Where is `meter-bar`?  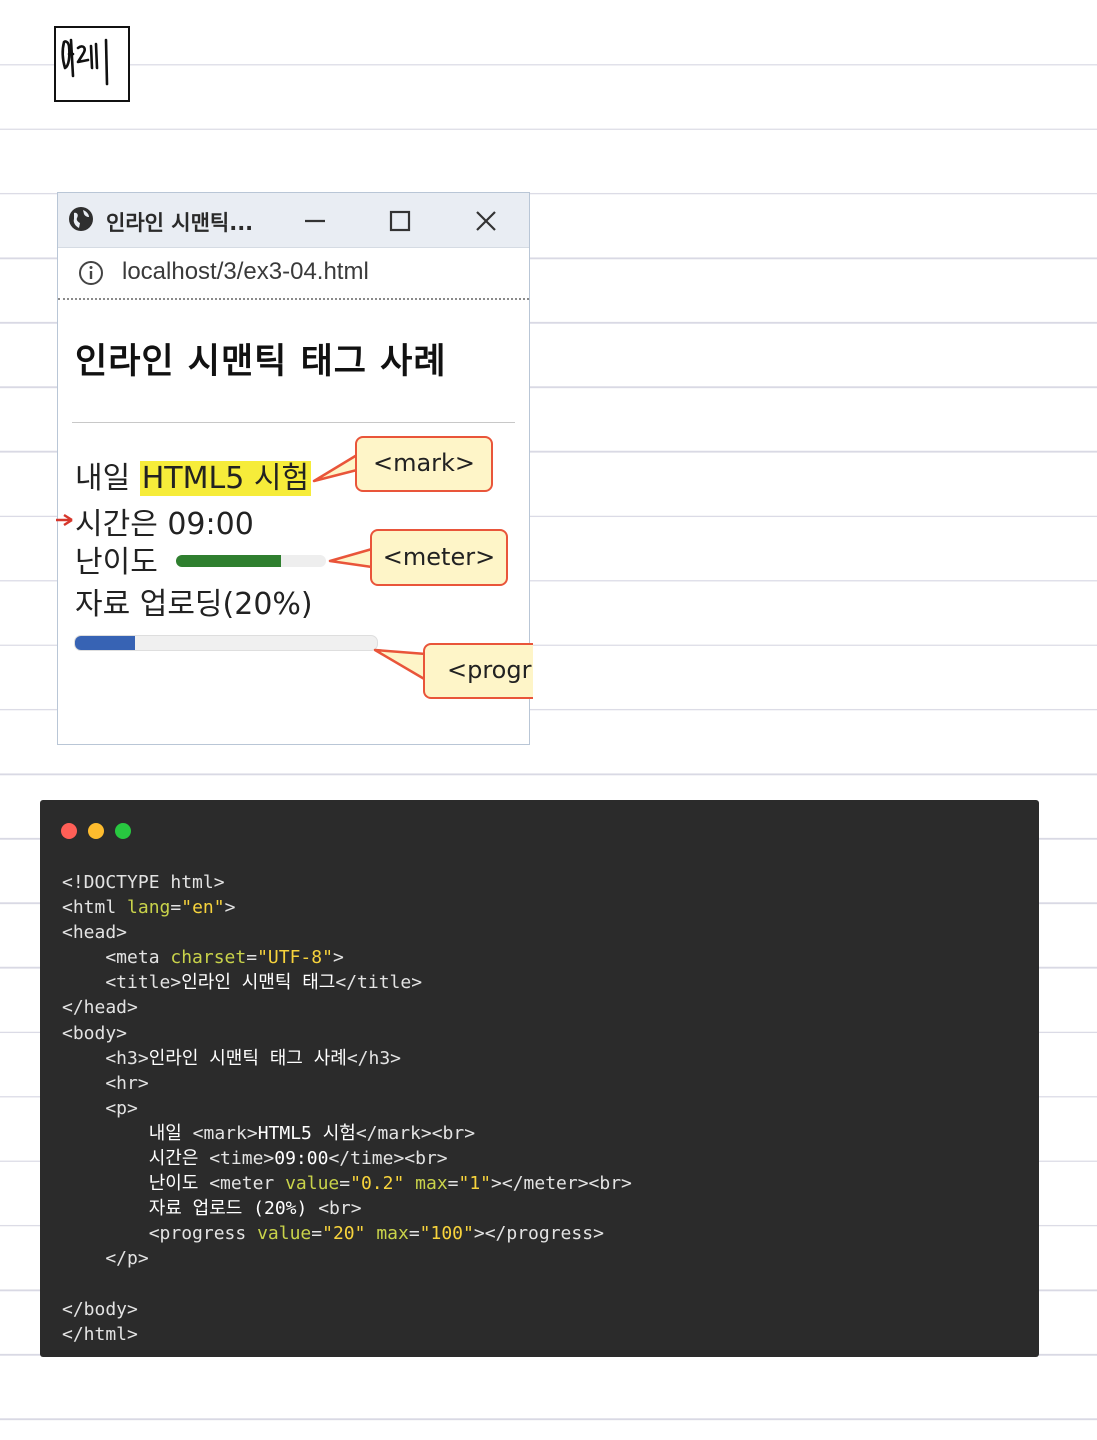 meter-bar is located at coordinates (251, 561).